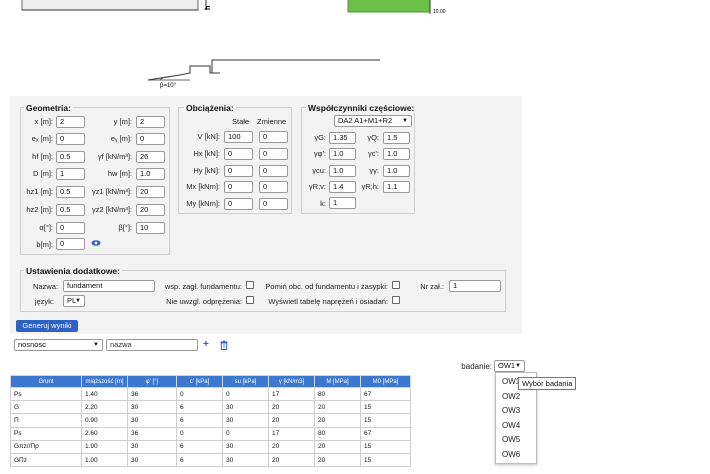  What do you see at coordinates (46, 420) in the screenshot?
I see `table-cell: Π` at bounding box center [46, 420].